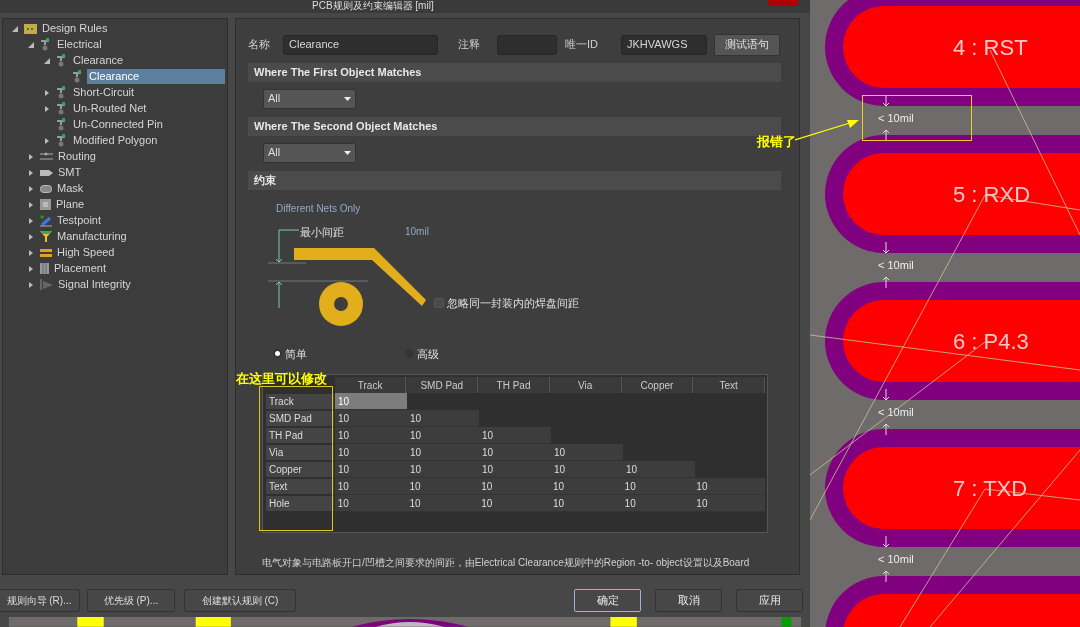 The height and width of the screenshot is (627, 1080). What do you see at coordinates (75, 29) in the screenshot?
I see `tree-item: Design Rules` at bounding box center [75, 29].